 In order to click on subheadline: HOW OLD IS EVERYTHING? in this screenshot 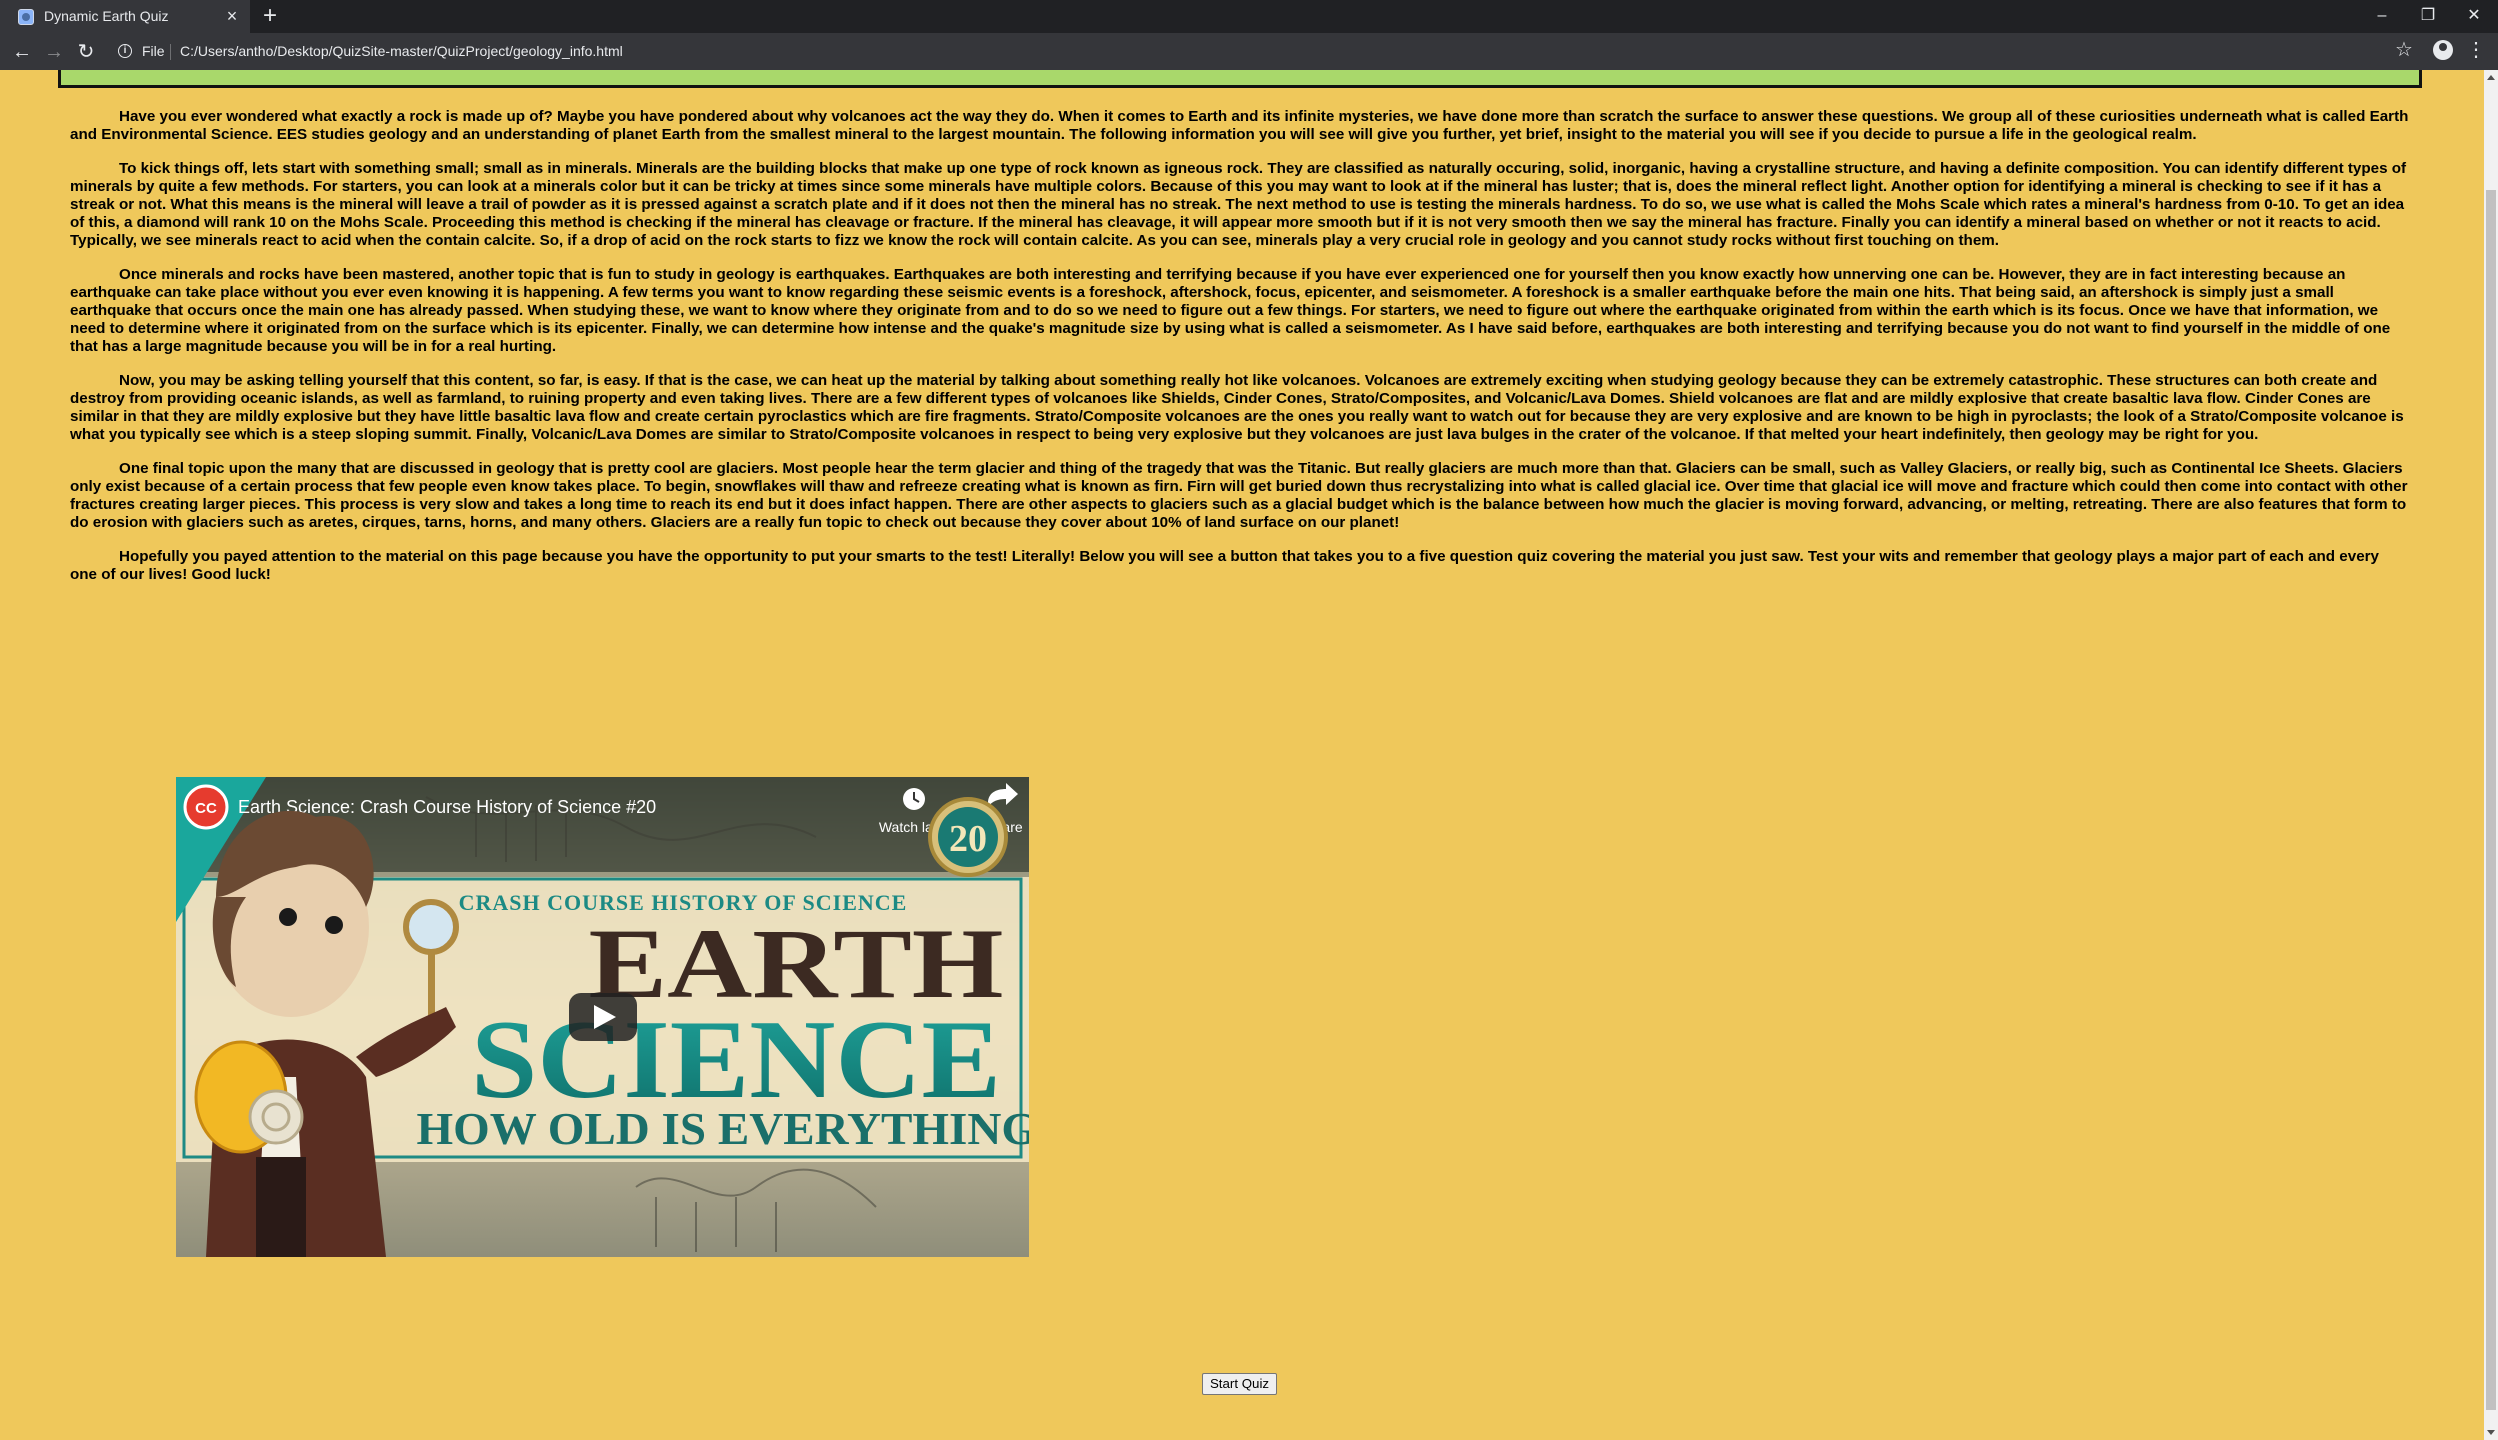, I will do `click(723, 1128)`.